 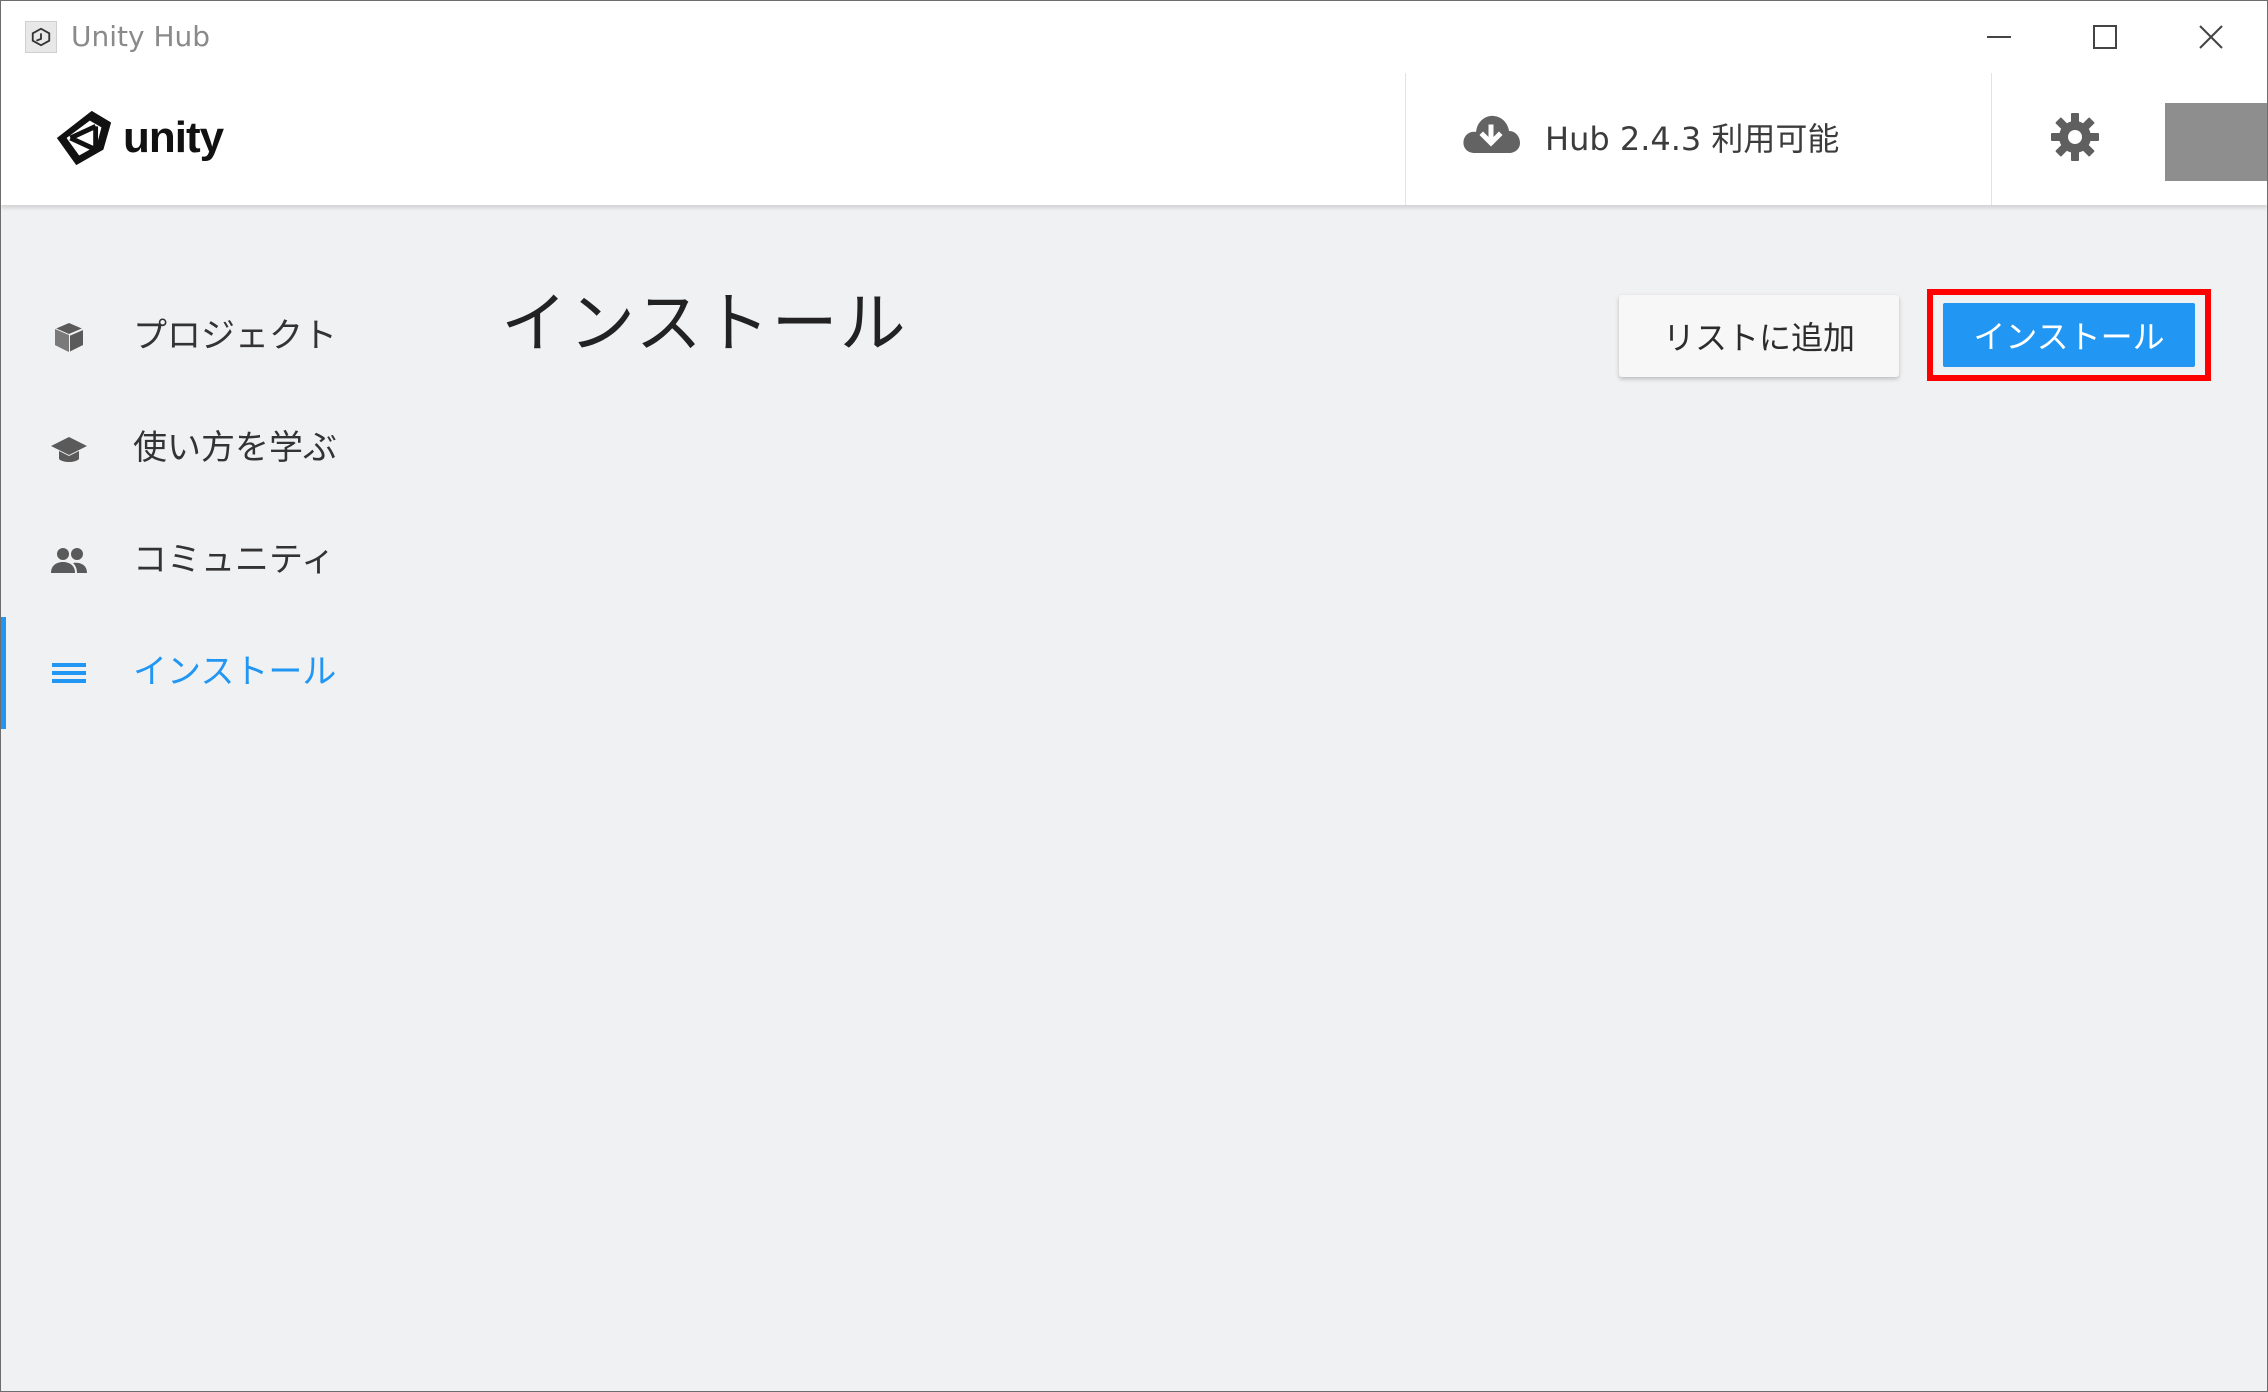 I want to click on sidebar-item-label: 使い方を学ぶ, so click(x=235, y=448).